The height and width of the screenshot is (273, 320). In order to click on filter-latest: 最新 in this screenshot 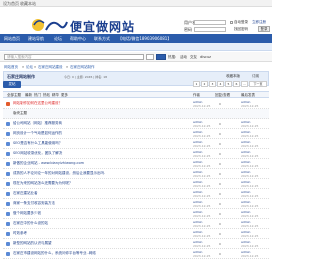, I will do `click(28, 95)`.